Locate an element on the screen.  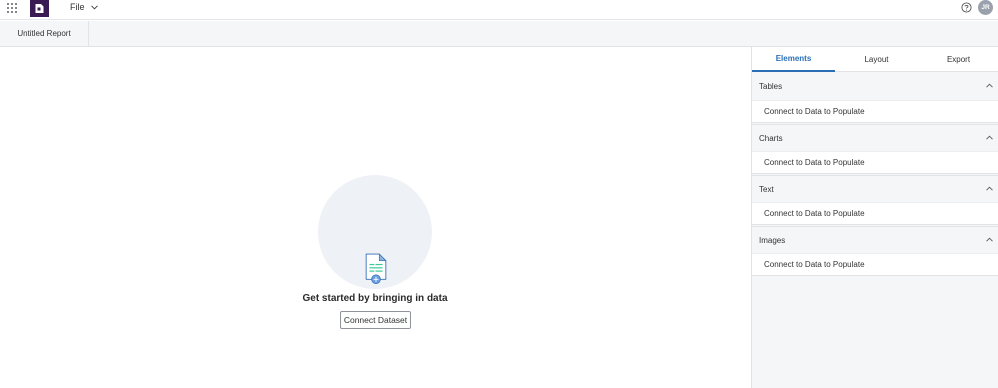
tab-elements: Elements is located at coordinates (793, 59).